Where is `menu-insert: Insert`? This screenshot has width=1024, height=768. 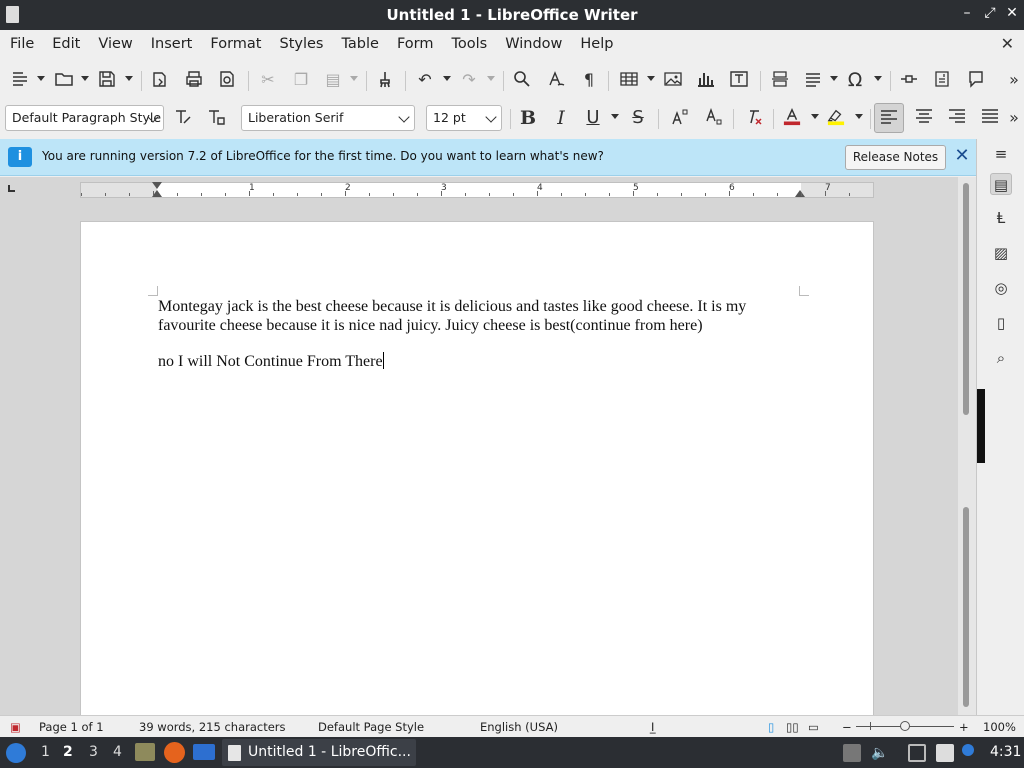 menu-insert: Insert is located at coordinates (172, 44).